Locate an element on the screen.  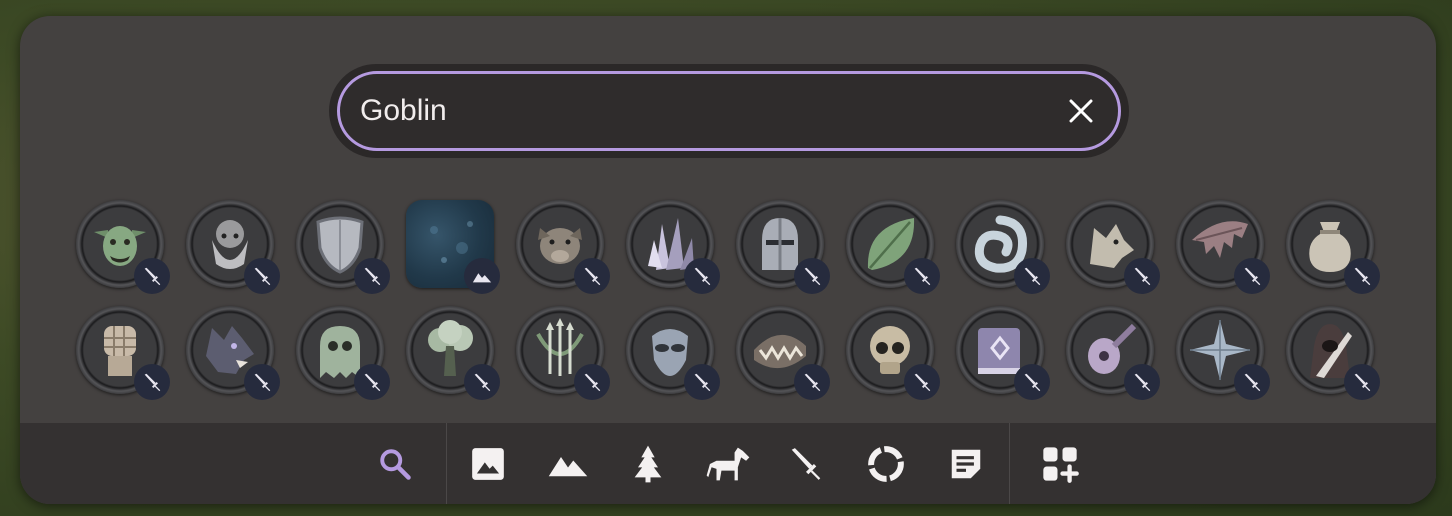
image-icon is located at coordinates (488, 463).